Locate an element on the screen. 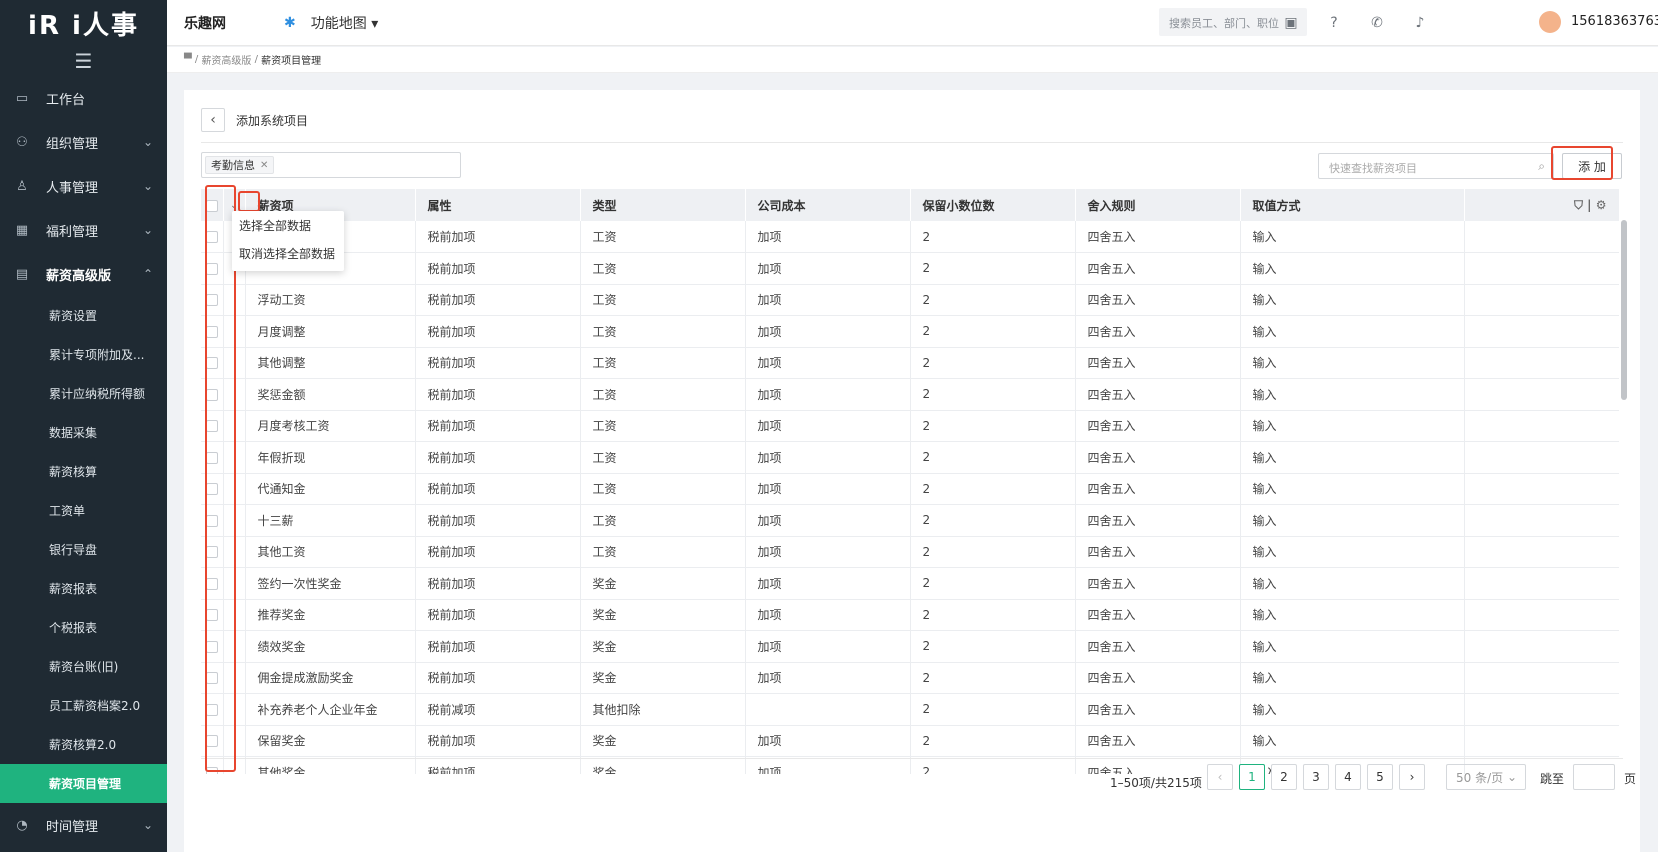 The image size is (1658, 852). sidebar-subitem: 薪资核算 is located at coordinates (83, 471).